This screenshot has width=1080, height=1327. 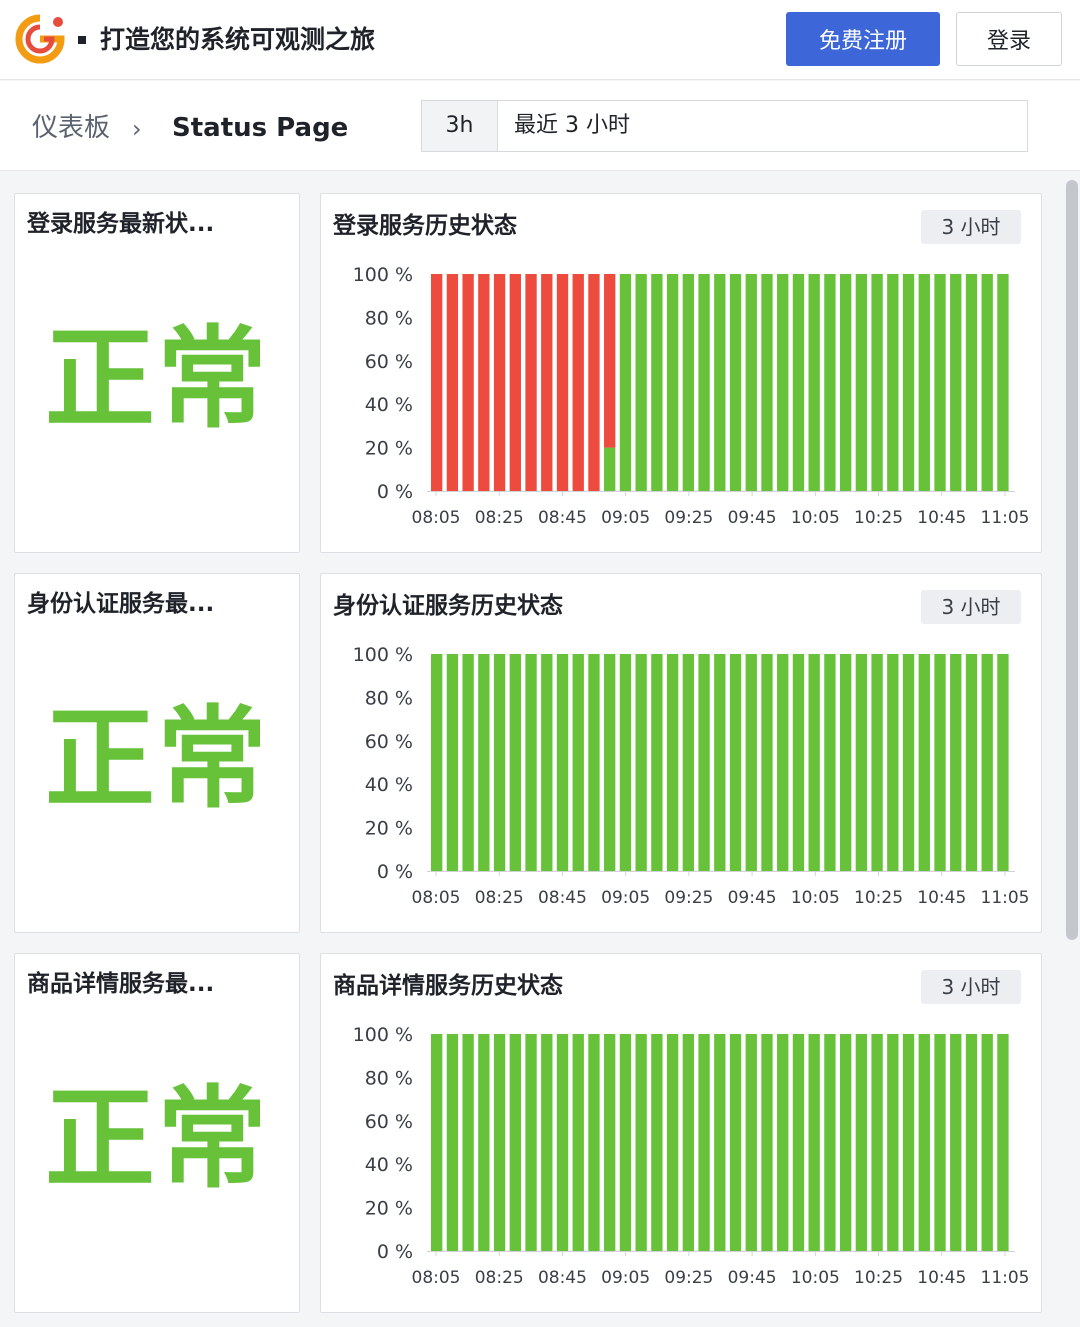 I want to click on login-button: 登录, so click(x=1009, y=39).